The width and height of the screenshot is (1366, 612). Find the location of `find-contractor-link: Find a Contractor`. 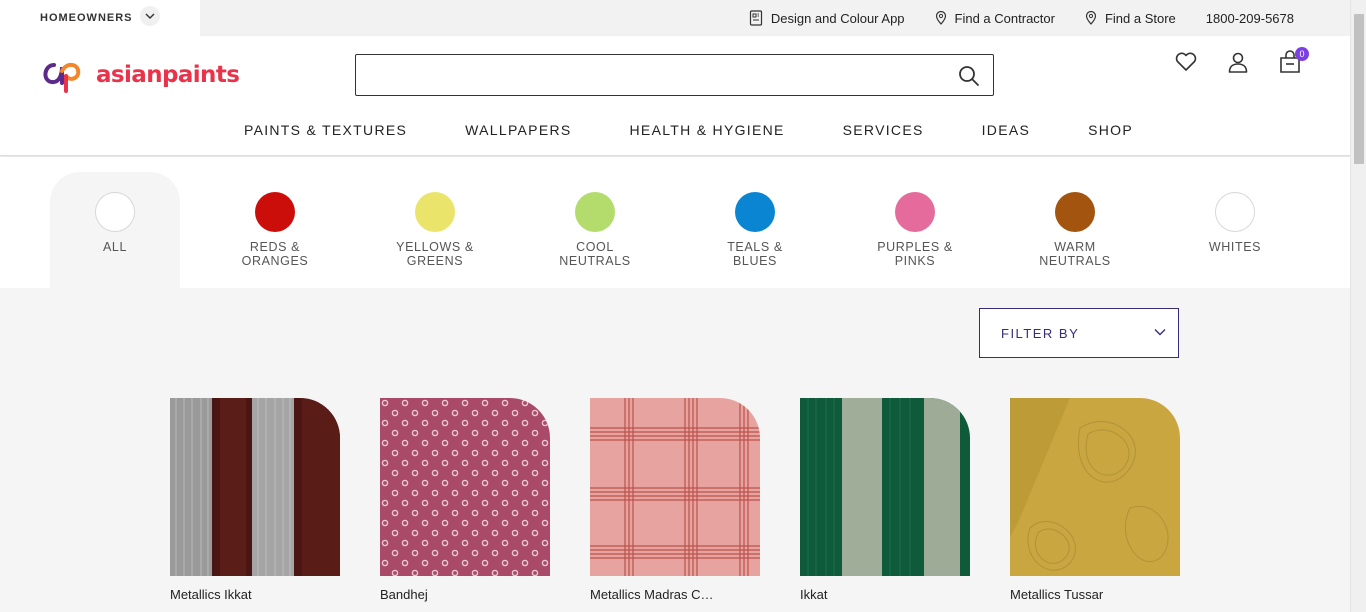

find-contractor-link: Find a Contractor is located at coordinates (995, 18).